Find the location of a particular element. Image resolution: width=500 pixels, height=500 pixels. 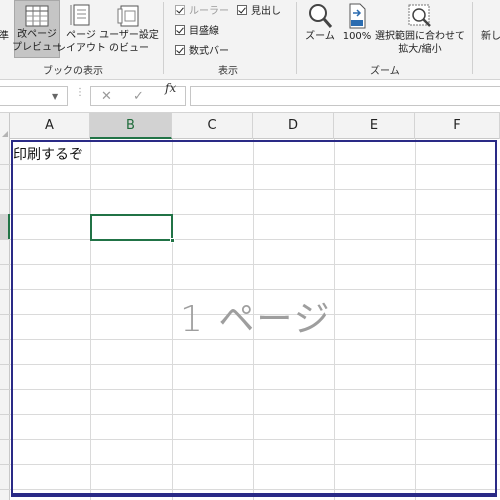

zoom-group-label: ズーム is located at coordinates (385, 71).